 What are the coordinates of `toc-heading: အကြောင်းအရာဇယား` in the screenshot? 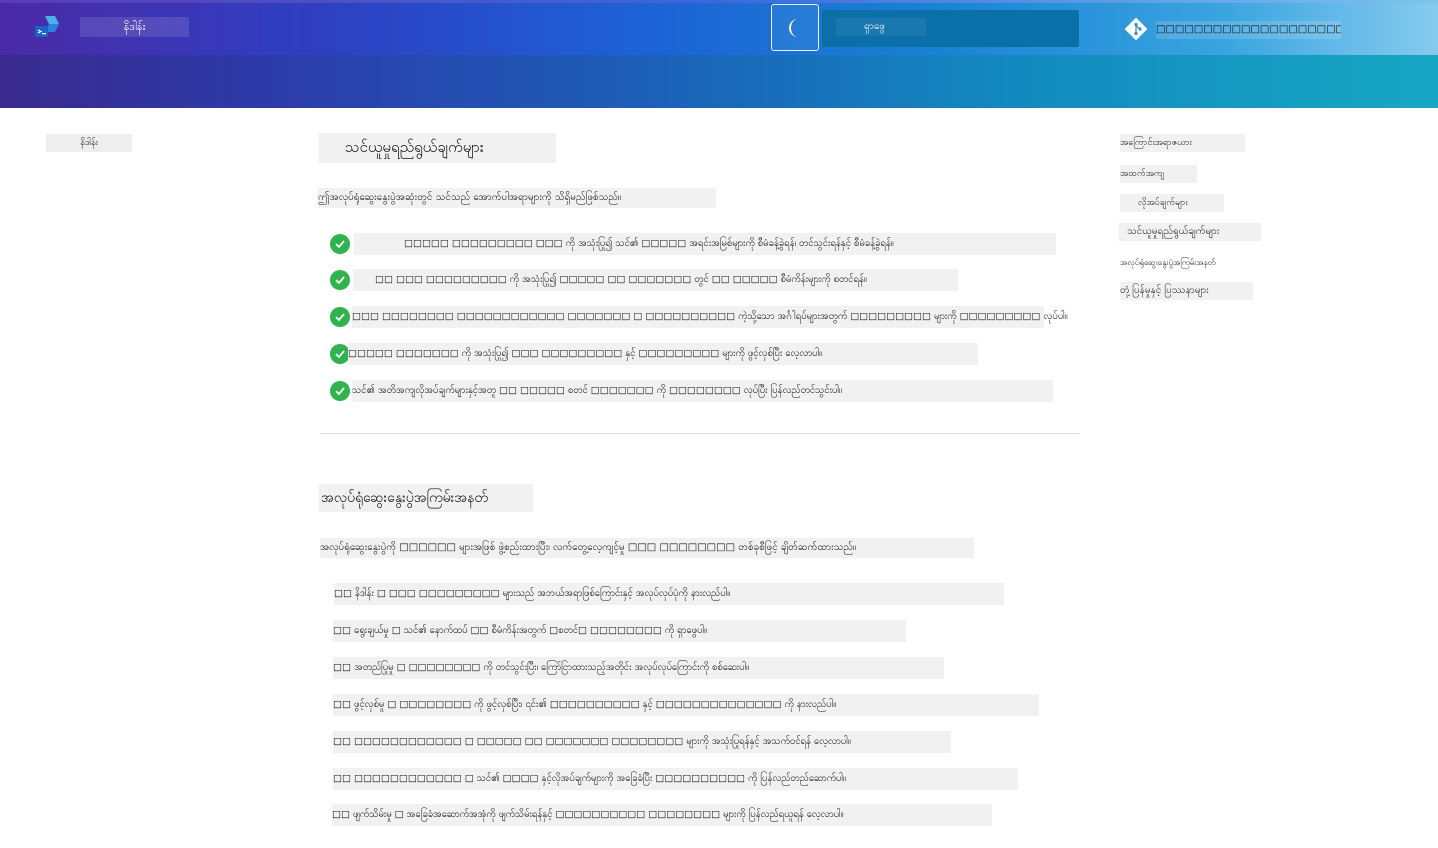 It's located at (1182, 143).